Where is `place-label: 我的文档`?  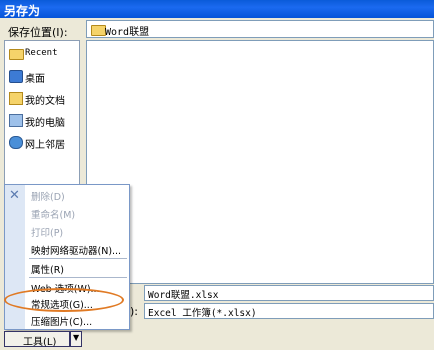
place-label: 我的文档 is located at coordinates (45, 101).